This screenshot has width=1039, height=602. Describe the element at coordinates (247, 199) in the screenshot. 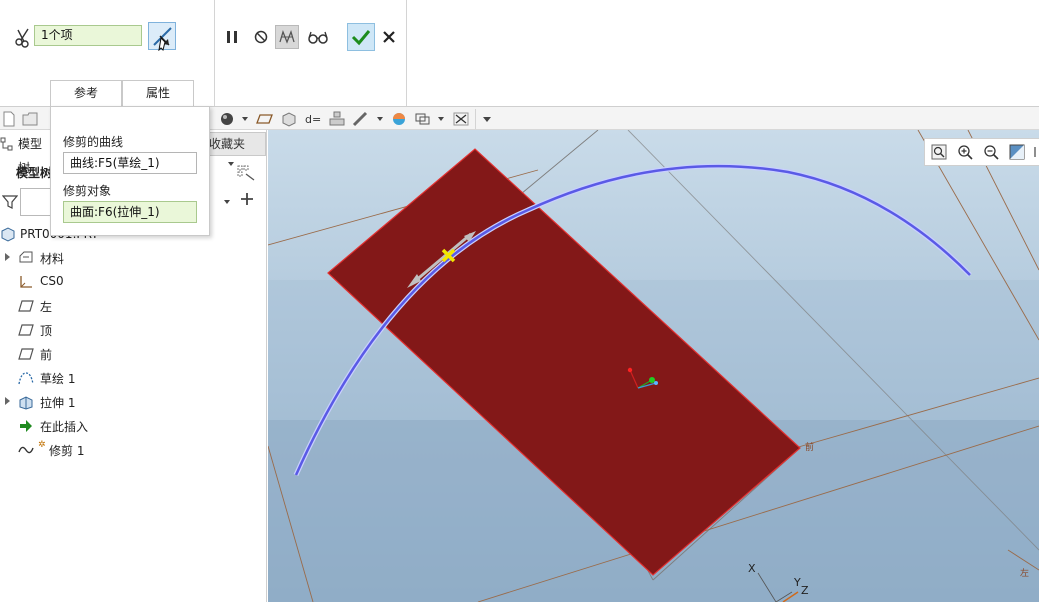

I see `add-icon` at that location.